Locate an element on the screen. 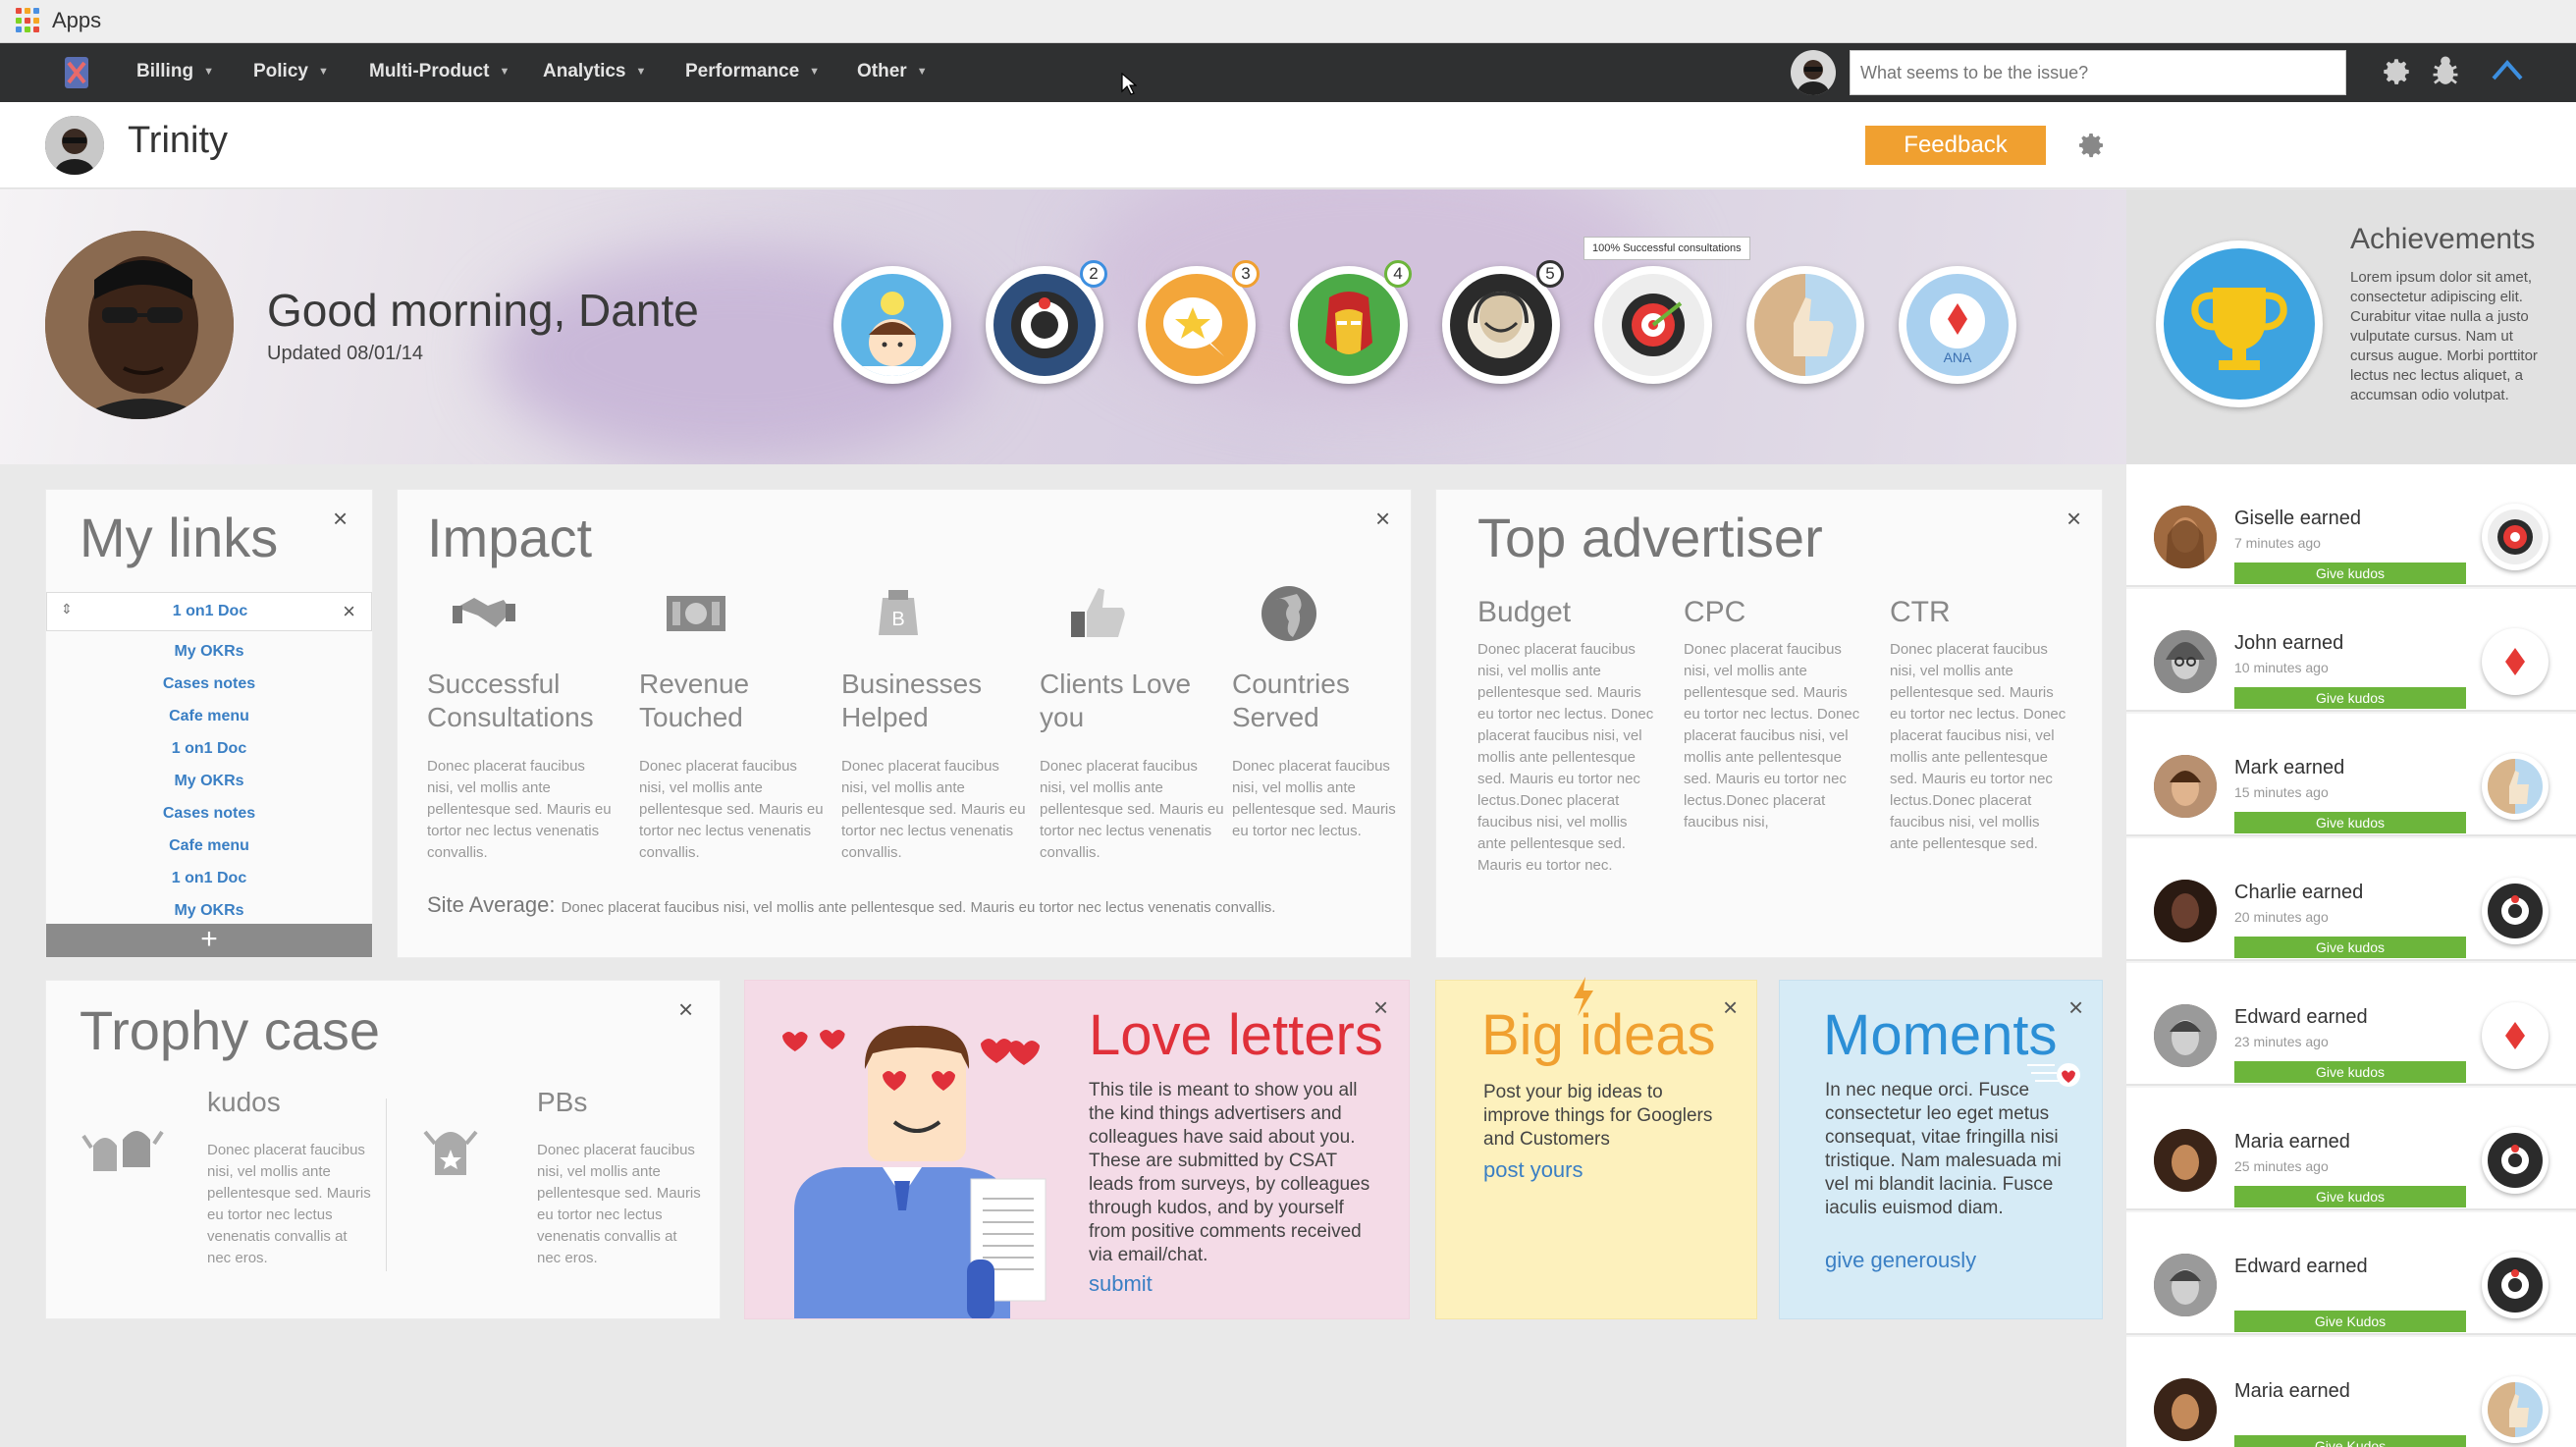 Image resolution: width=2576 pixels, height=1447 pixels. bug-report-icon is located at coordinates (2445, 70).